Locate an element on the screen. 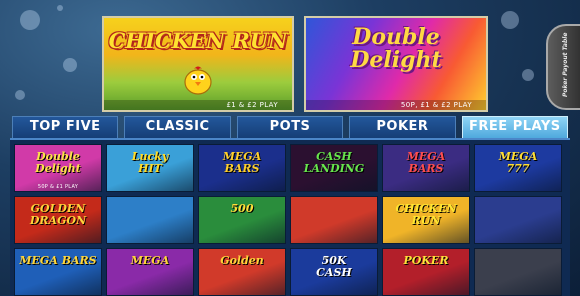 The height and width of the screenshot is (296, 580). tab-pots: POTS is located at coordinates (290, 127).